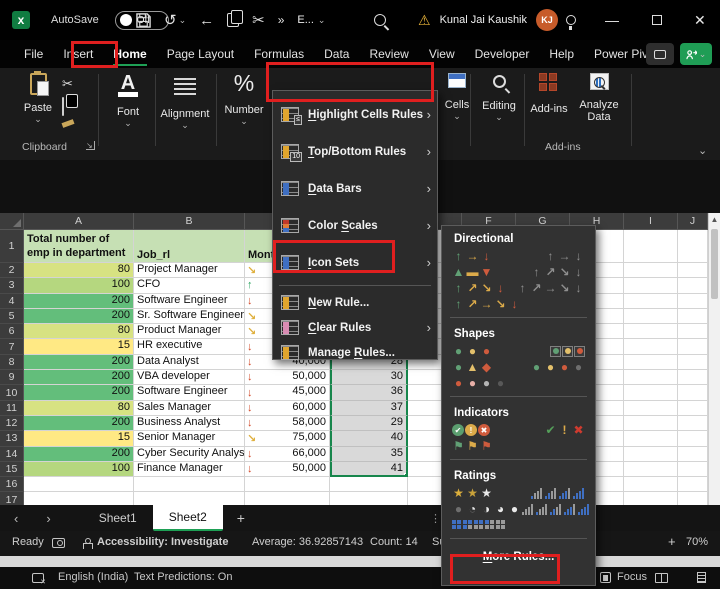 This screenshot has height=589, width=720. Describe the element at coordinates (79, 393) in the screenshot. I see `cell-a10: 200` at that location.